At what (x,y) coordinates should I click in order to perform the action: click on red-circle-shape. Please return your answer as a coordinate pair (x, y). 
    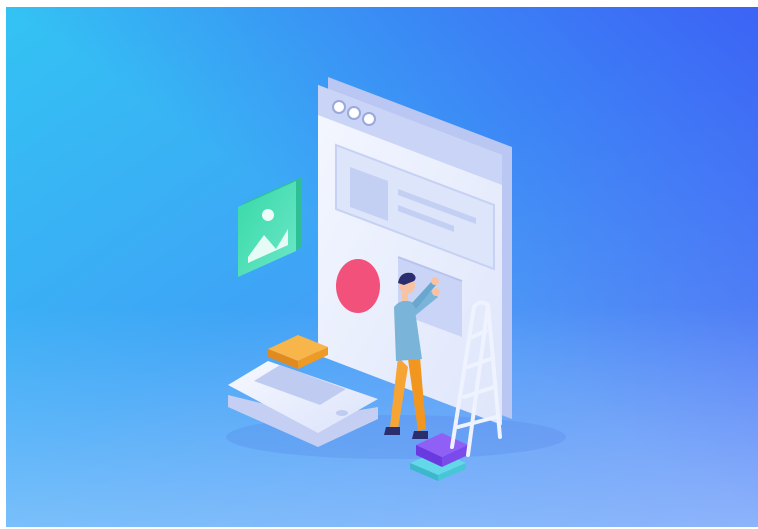
    Looking at the image, I should click on (358, 286).